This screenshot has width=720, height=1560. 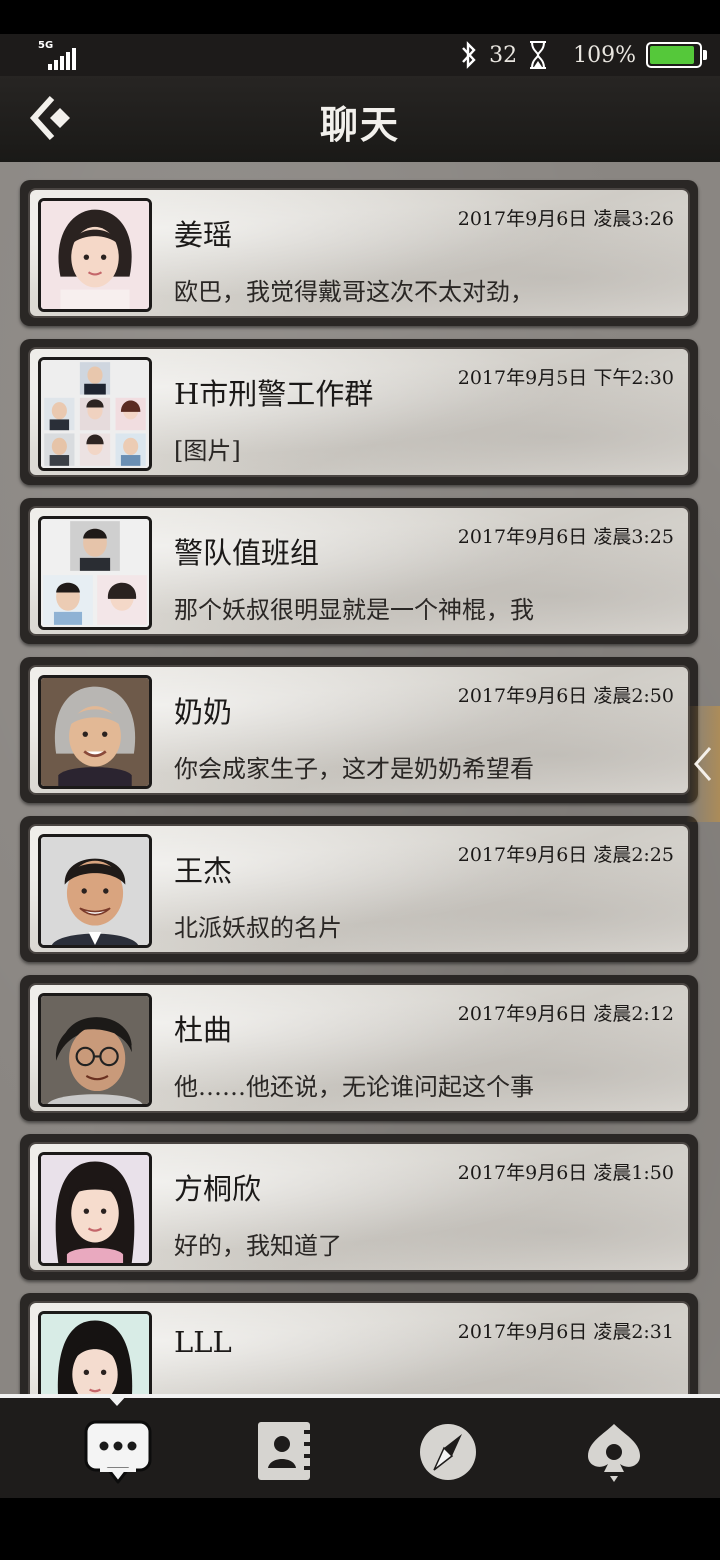 I want to click on chevron-left-icon, so click(x=703, y=764).